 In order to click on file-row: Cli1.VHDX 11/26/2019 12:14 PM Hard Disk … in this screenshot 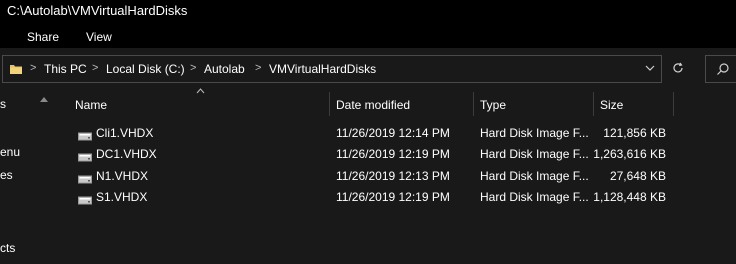, I will do `click(396, 133)`.